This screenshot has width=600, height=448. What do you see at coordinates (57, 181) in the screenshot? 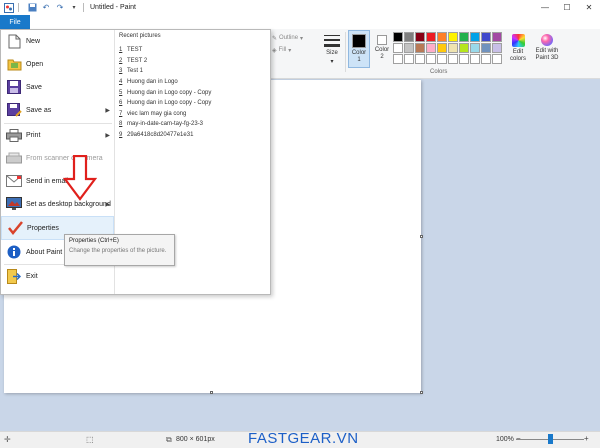
I see `menu-item-send-email: Send in email` at bounding box center [57, 181].